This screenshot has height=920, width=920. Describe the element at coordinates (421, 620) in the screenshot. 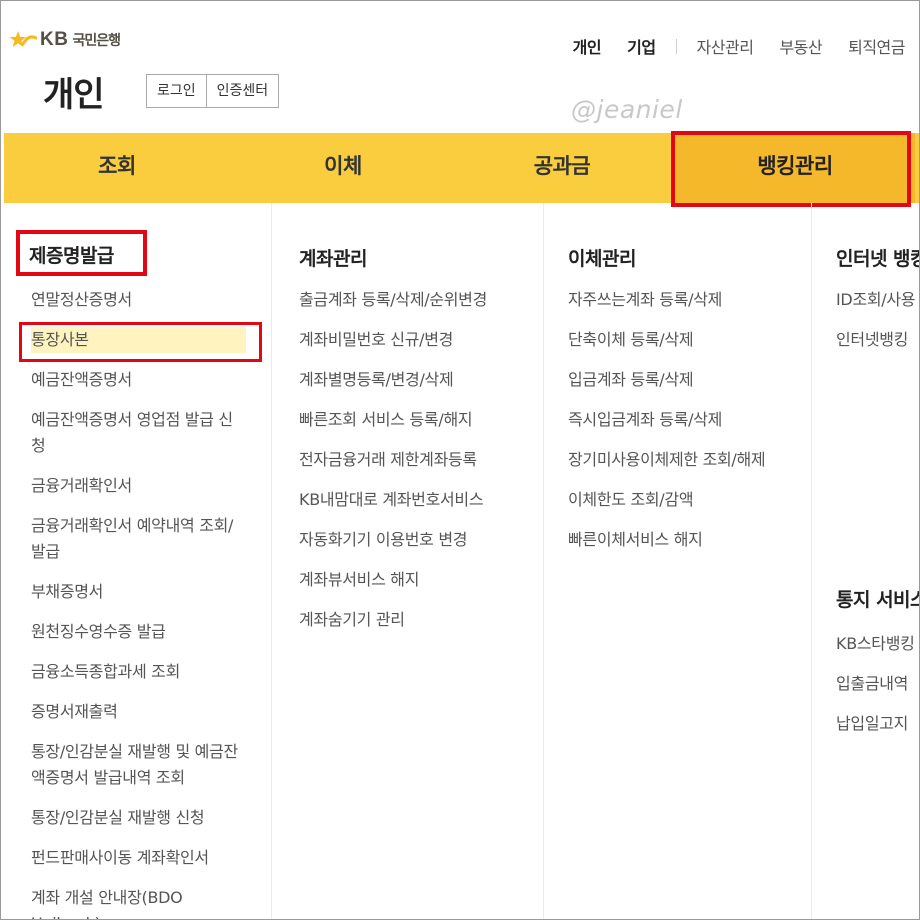

I see `list-item: 계좌숨기기 관리` at that location.